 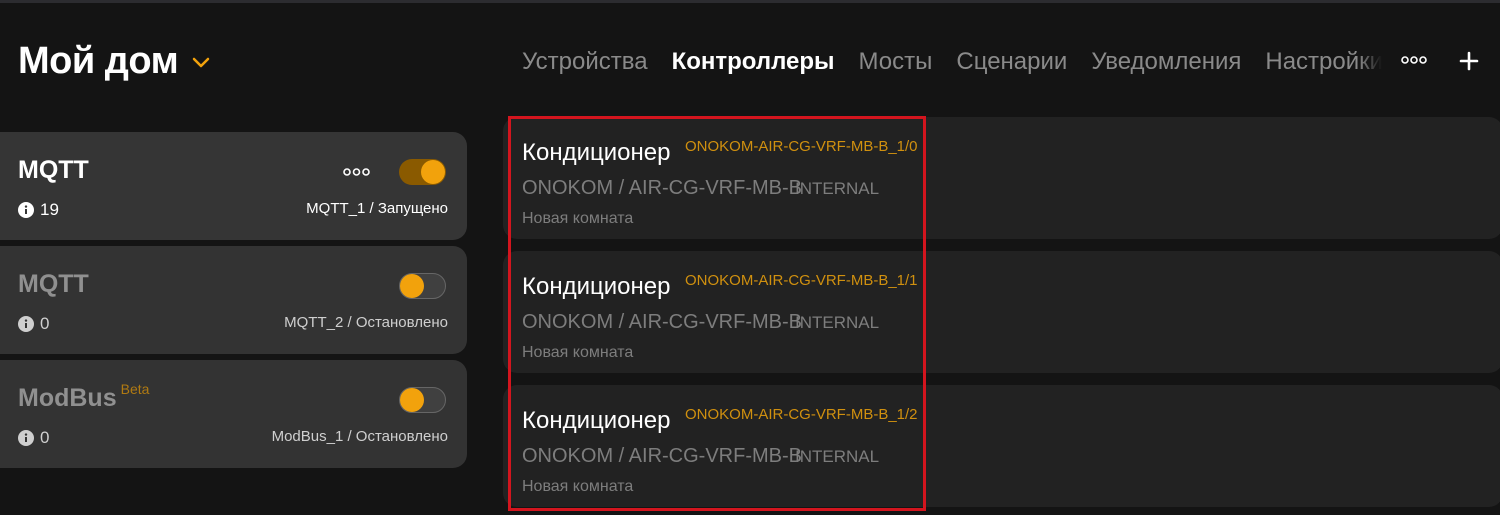 I want to click on device-code: ONOKOM-AIR-CG-VRF-MB-B_1/0, so click(x=801, y=146).